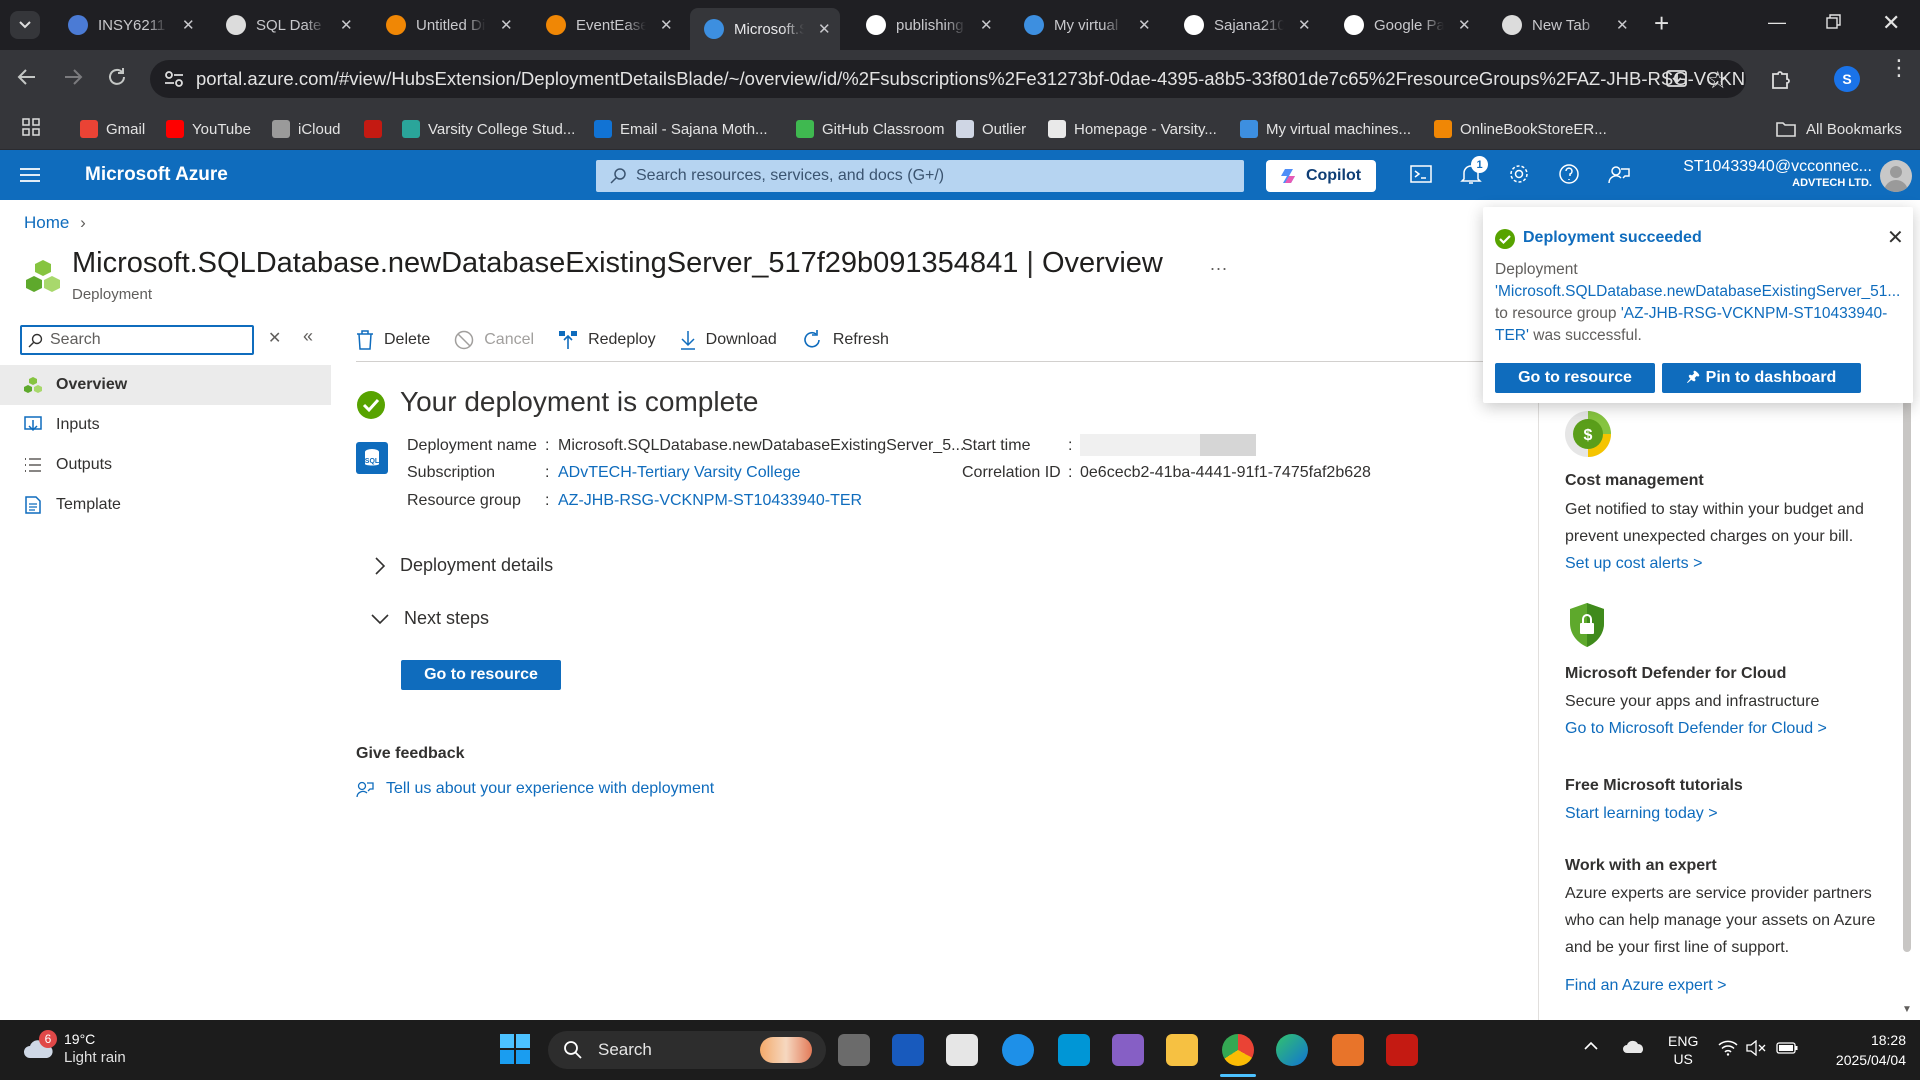  I want to click on browser-tab: SQL Date C ✕, so click(287, 25).